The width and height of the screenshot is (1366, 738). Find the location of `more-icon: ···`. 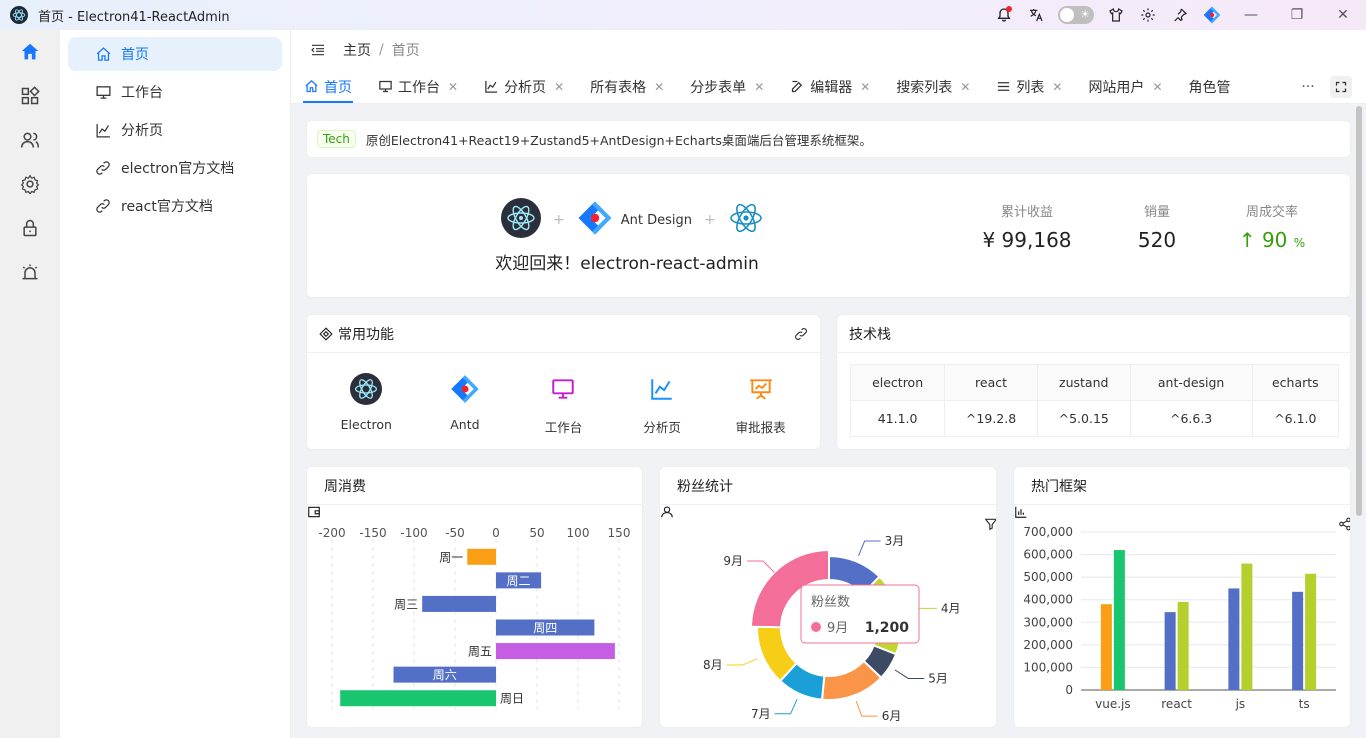

more-icon: ··· is located at coordinates (1308, 87).